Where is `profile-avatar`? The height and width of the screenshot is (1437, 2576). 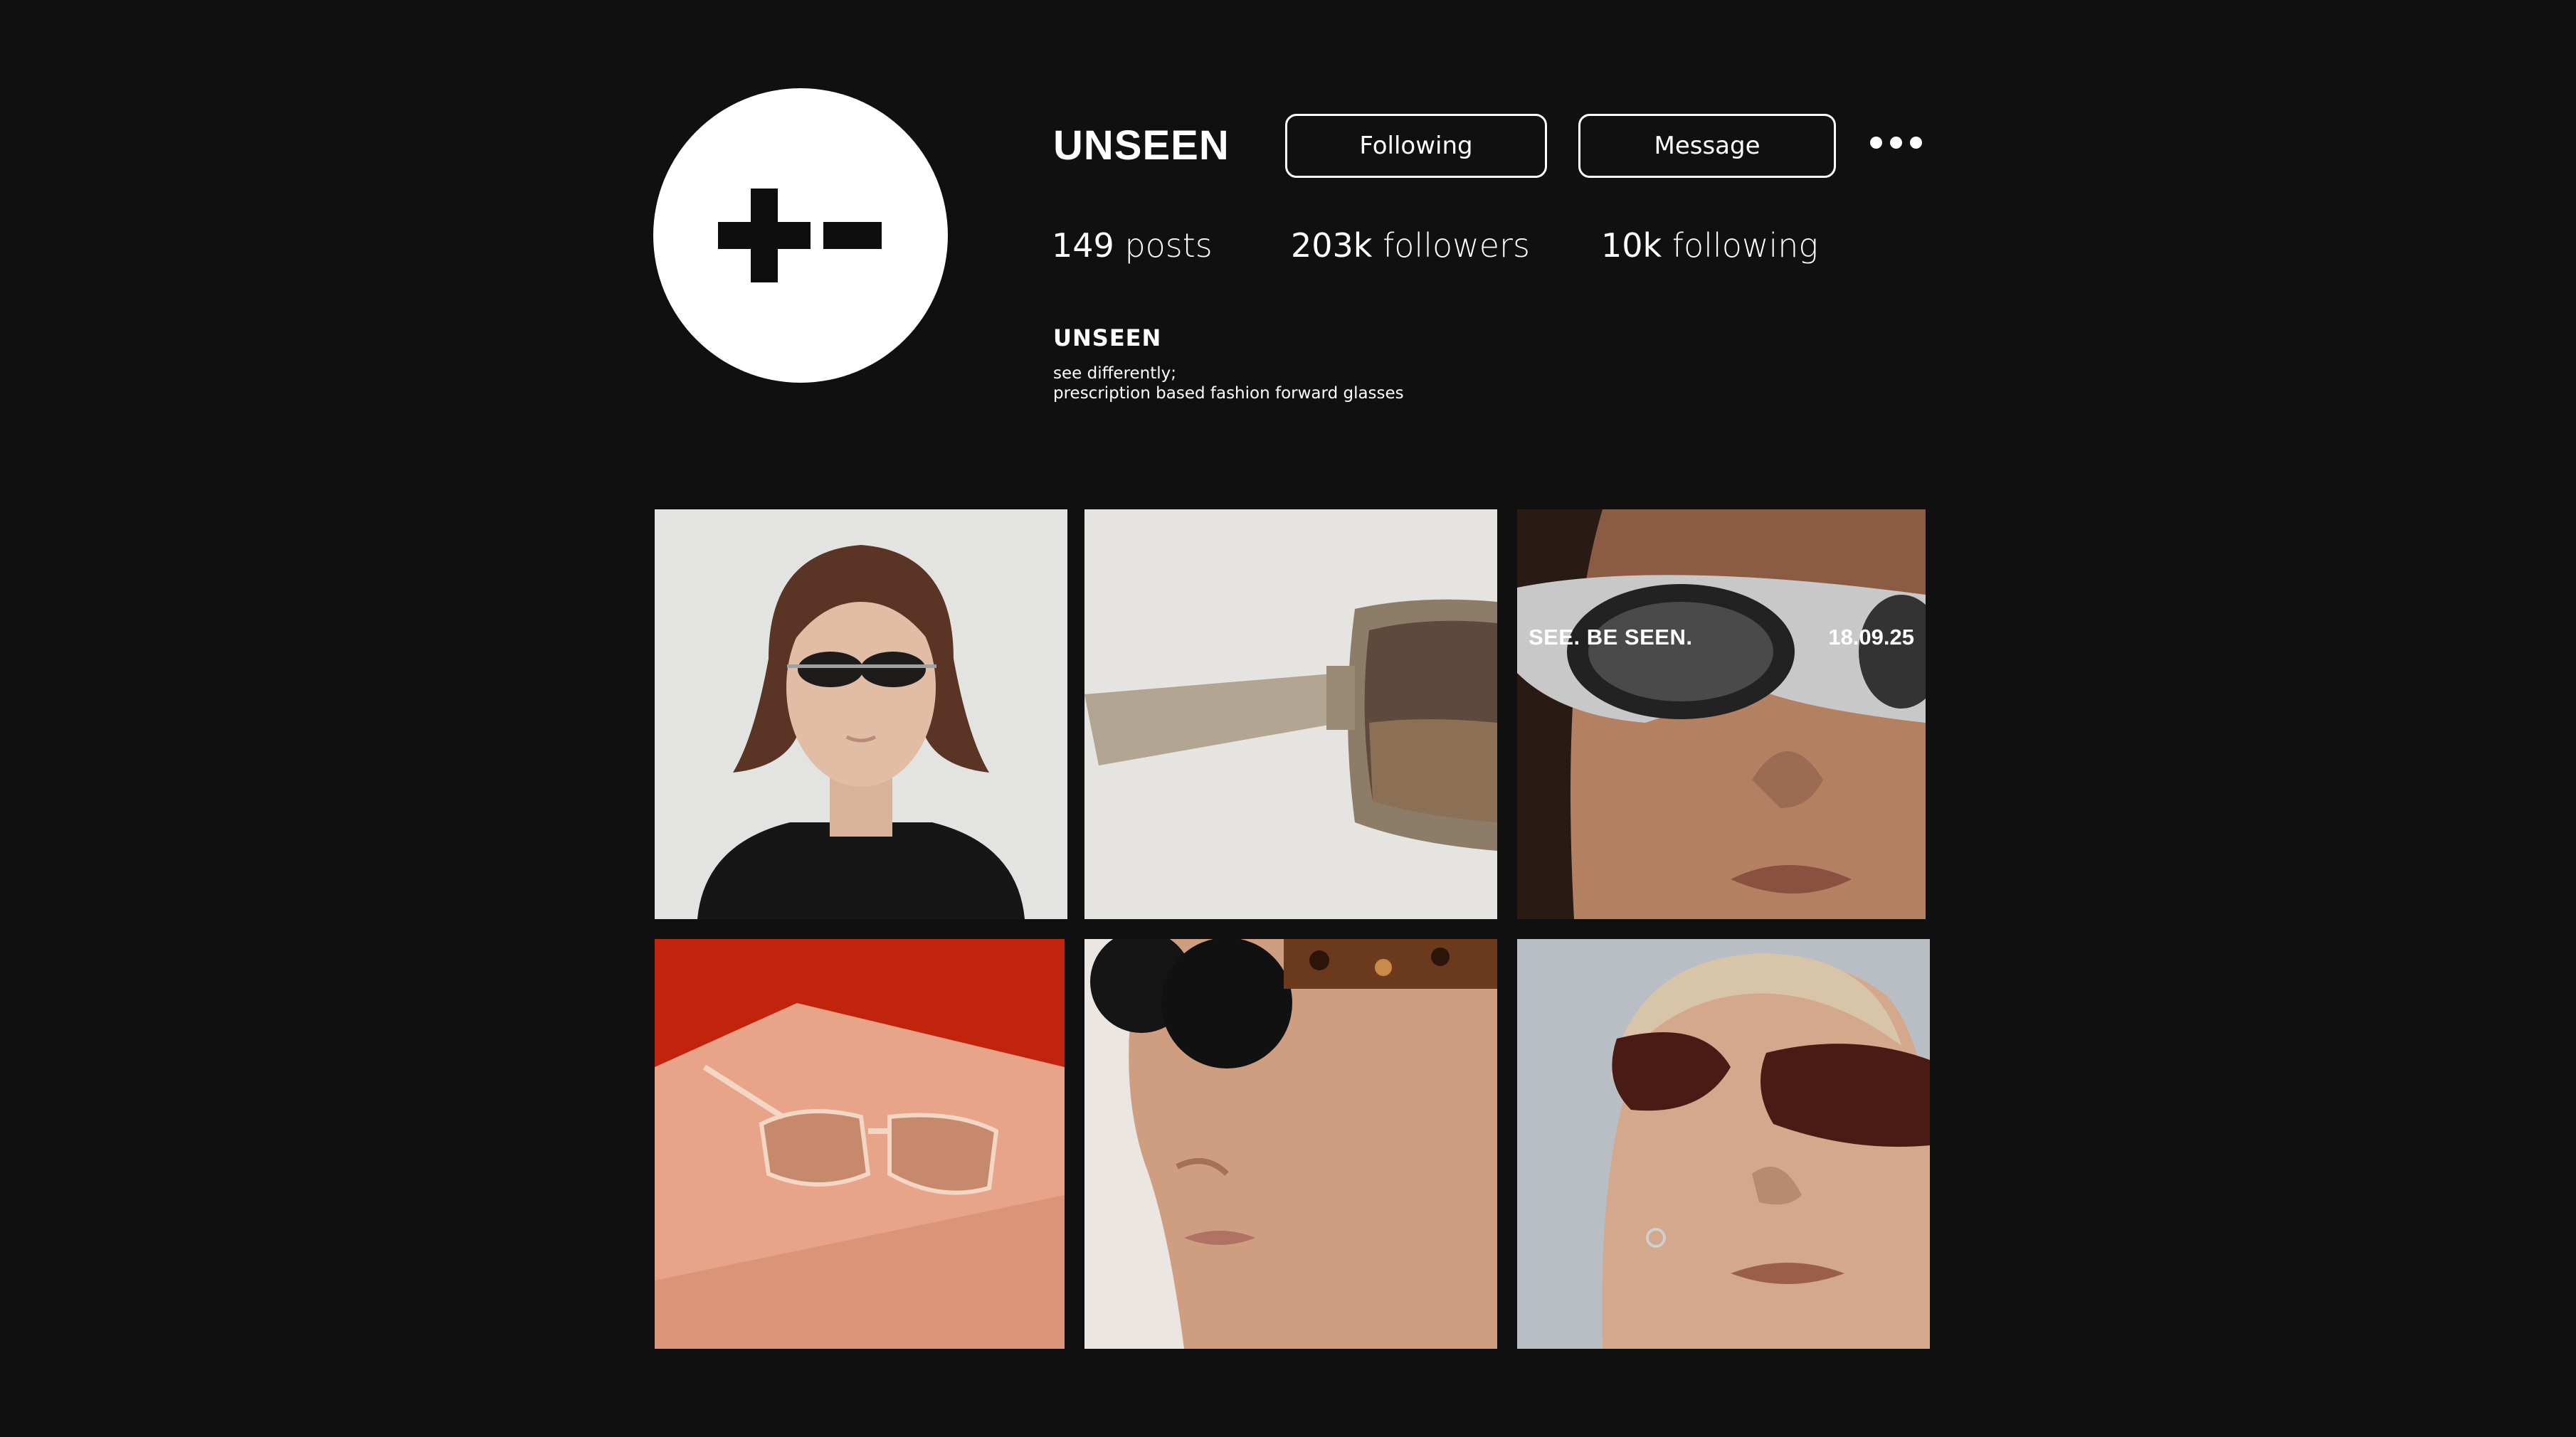
profile-avatar is located at coordinates (800, 235).